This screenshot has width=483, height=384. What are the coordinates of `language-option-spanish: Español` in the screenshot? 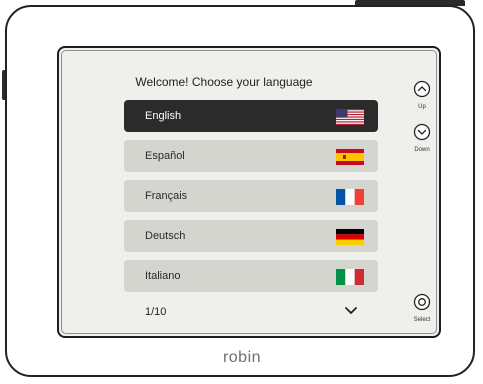 It's located at (251, 156).